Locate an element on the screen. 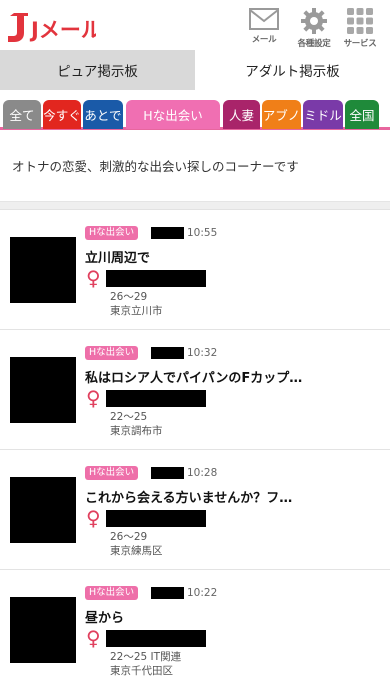 The image size is (390, 688). tab-adult-board: アダルト掲示板 is located at coordinates (292, 70).